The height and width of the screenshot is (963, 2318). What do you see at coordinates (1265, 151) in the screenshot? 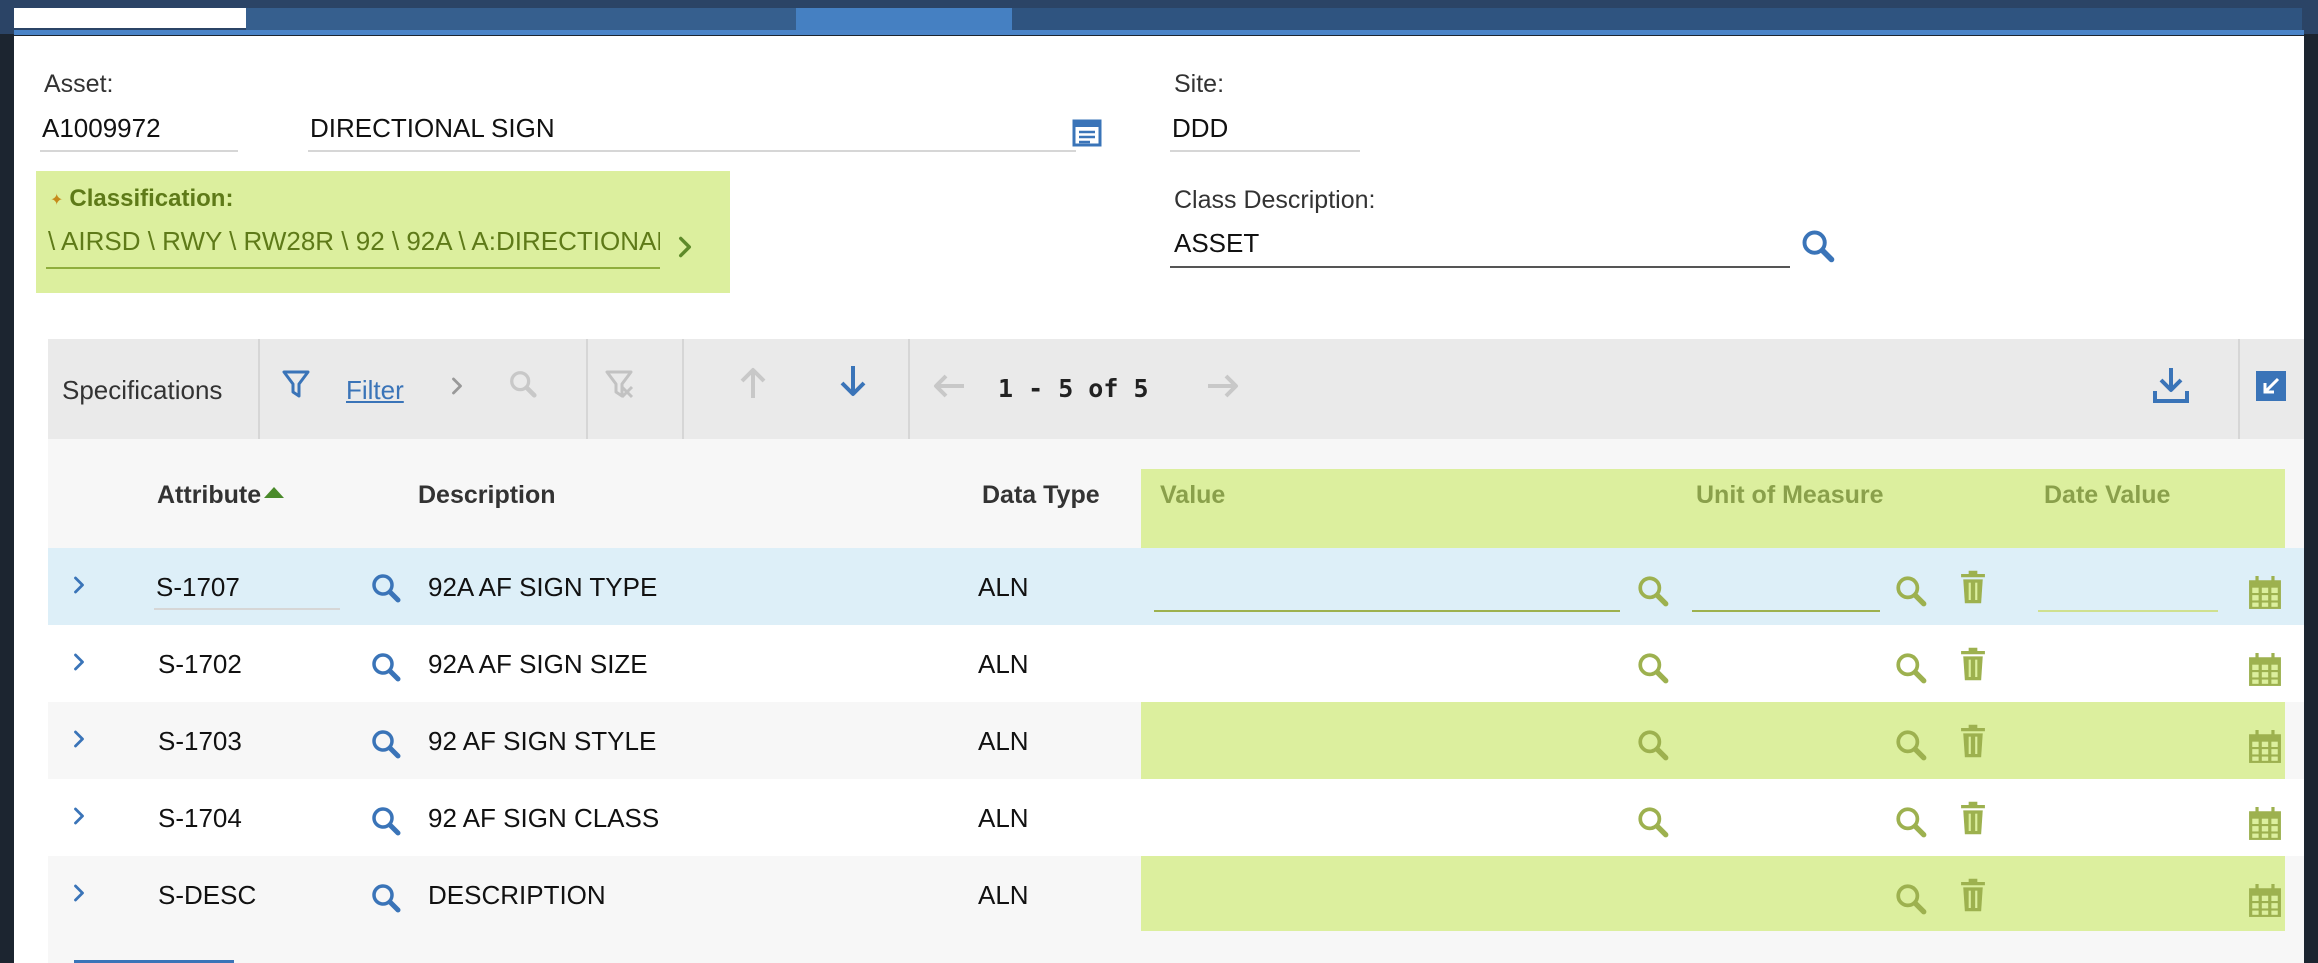
I see `site-underline` at bounding box center [1265, 151].